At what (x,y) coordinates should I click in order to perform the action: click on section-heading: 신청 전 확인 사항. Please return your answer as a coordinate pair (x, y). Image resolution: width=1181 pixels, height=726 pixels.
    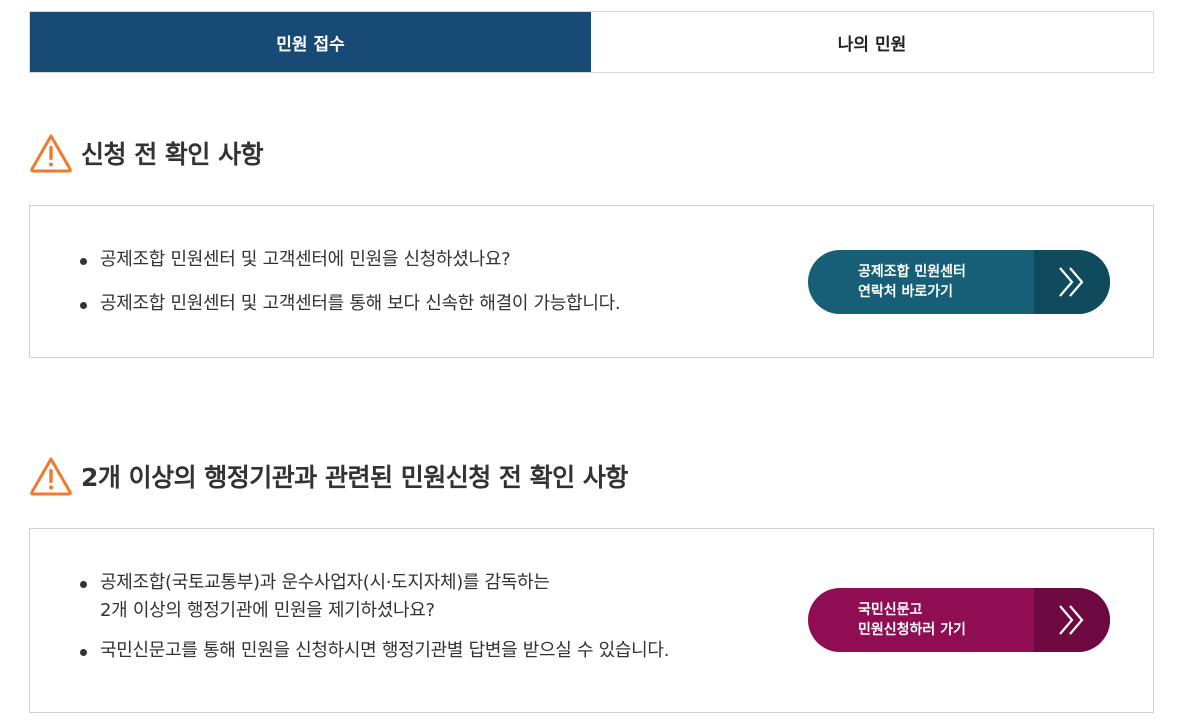
    Looking at the image, I should click on (146, 153).